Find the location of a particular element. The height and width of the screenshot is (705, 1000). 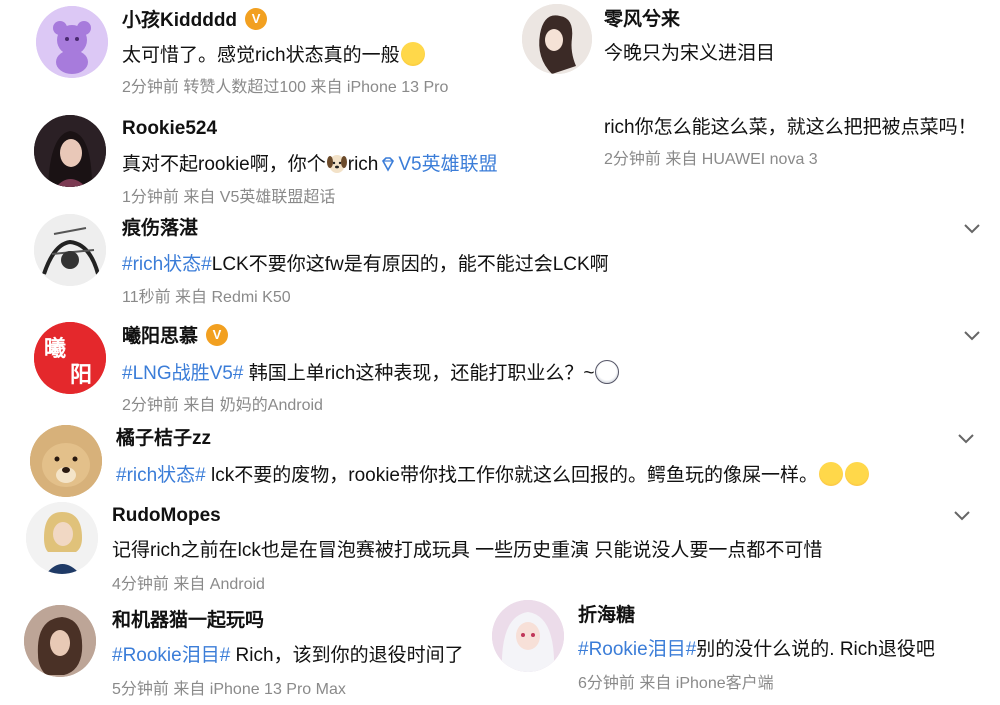

girl-avatar-icon is located at coordinates (557, 39).